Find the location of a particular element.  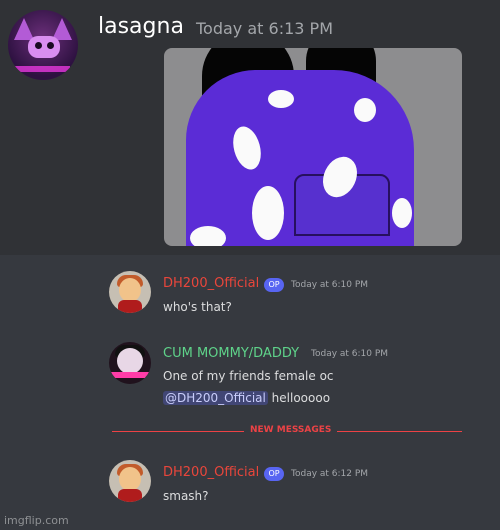

new-messages-label: NEW MESSAGES is located at coordinates (291, 430).